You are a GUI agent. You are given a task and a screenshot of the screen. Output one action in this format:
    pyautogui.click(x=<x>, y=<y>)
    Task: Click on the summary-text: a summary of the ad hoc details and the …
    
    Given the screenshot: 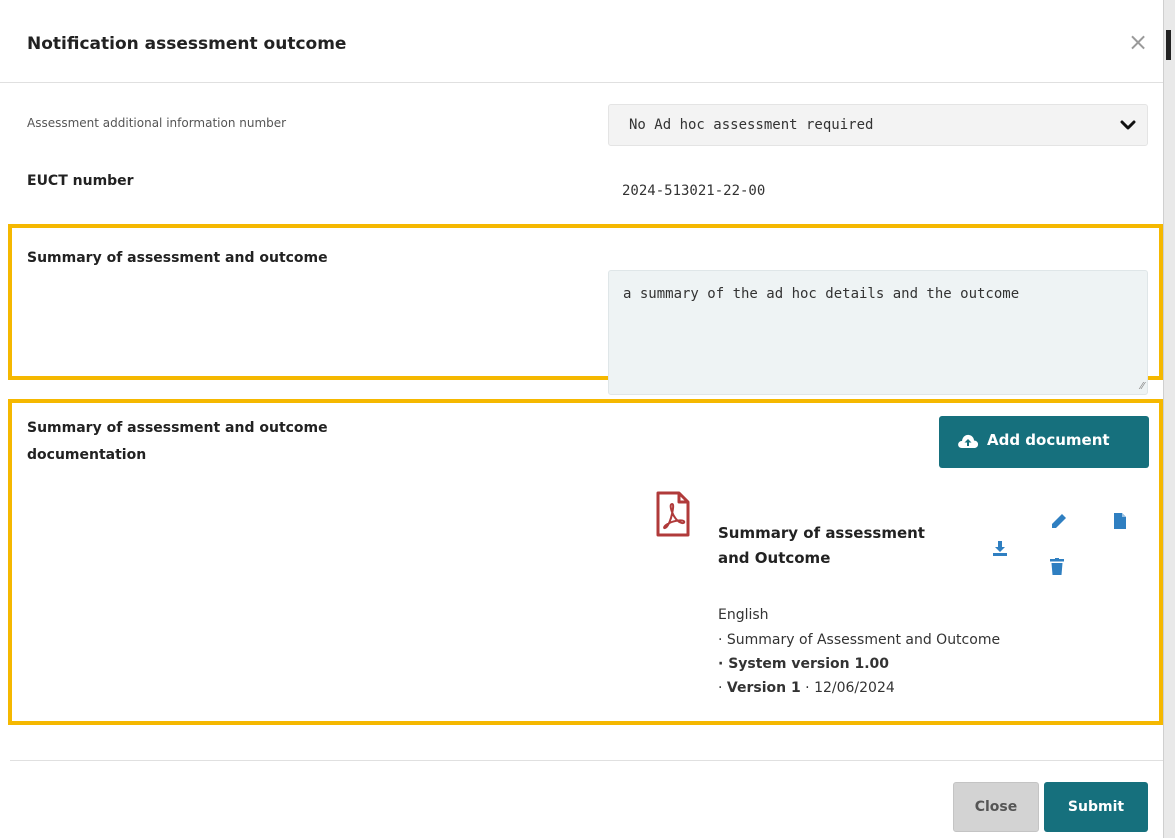 What is the action you would take?
    pyautogui.click(x=821, y=294)
    